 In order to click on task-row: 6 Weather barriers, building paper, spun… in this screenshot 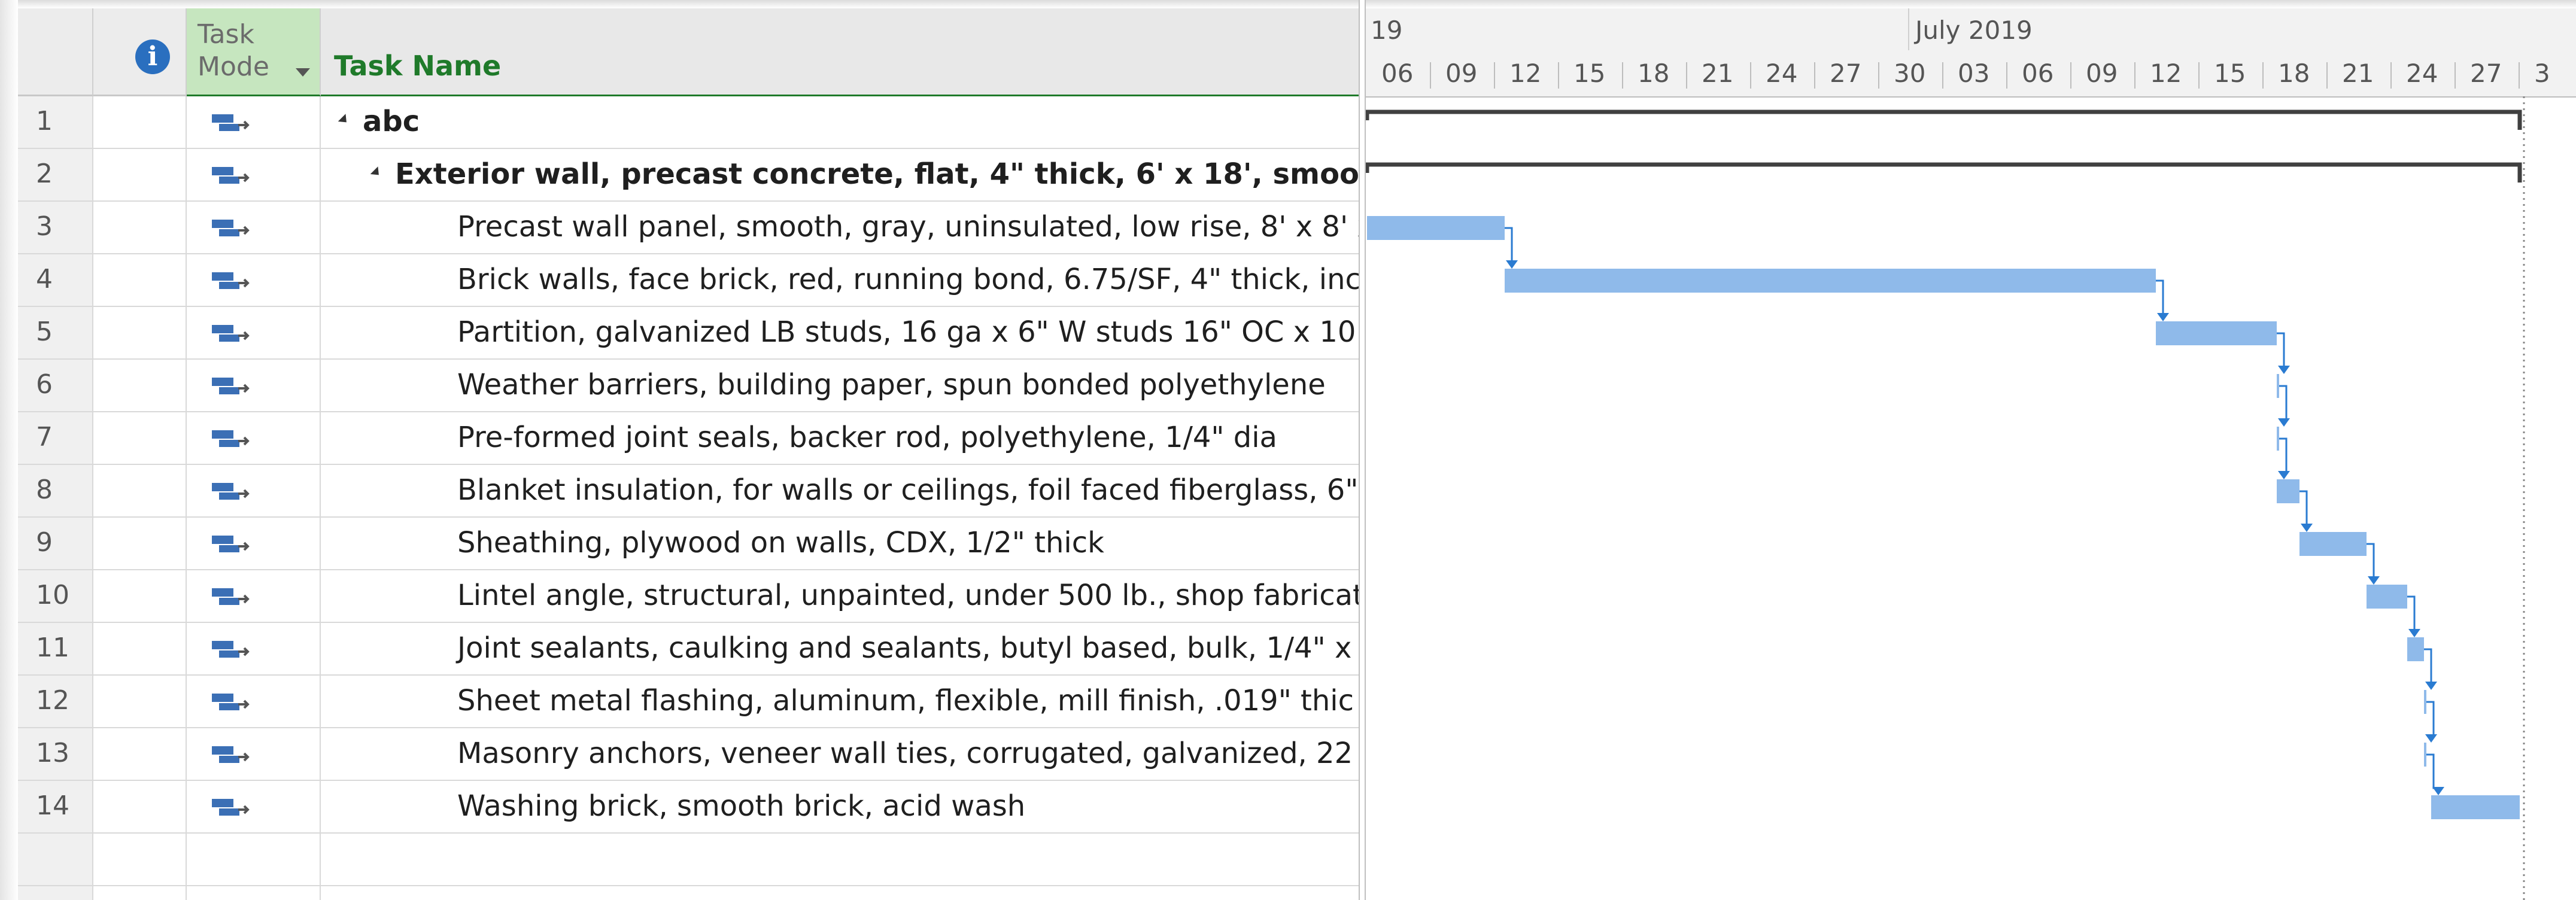, I will do `click(690, 386)`.